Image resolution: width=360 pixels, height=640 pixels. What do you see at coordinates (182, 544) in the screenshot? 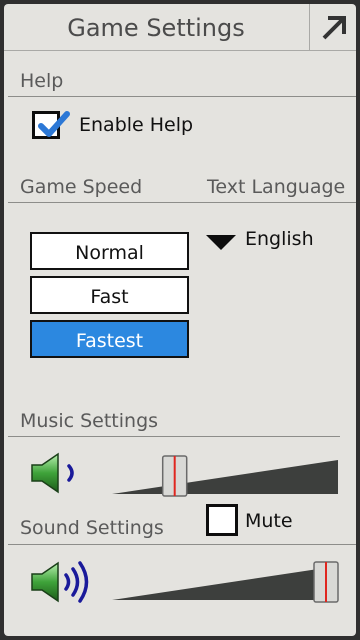
I see `sound-divider` at bounding box center [182, 544].